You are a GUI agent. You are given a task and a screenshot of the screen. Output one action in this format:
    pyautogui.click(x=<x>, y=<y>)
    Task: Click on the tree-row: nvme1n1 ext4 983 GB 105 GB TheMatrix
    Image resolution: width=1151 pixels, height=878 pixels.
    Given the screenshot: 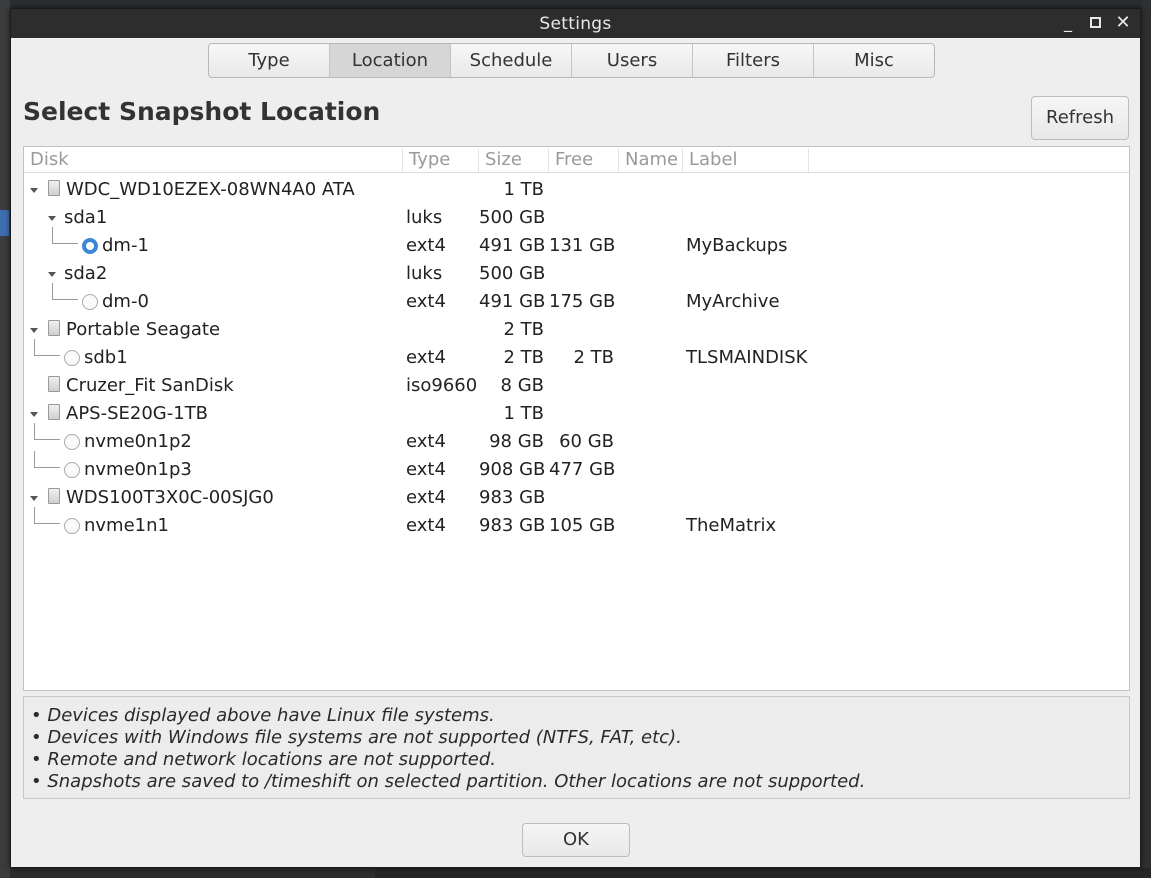 What is the action you would take?
    pyautogui.click(x=576, y=523)
    